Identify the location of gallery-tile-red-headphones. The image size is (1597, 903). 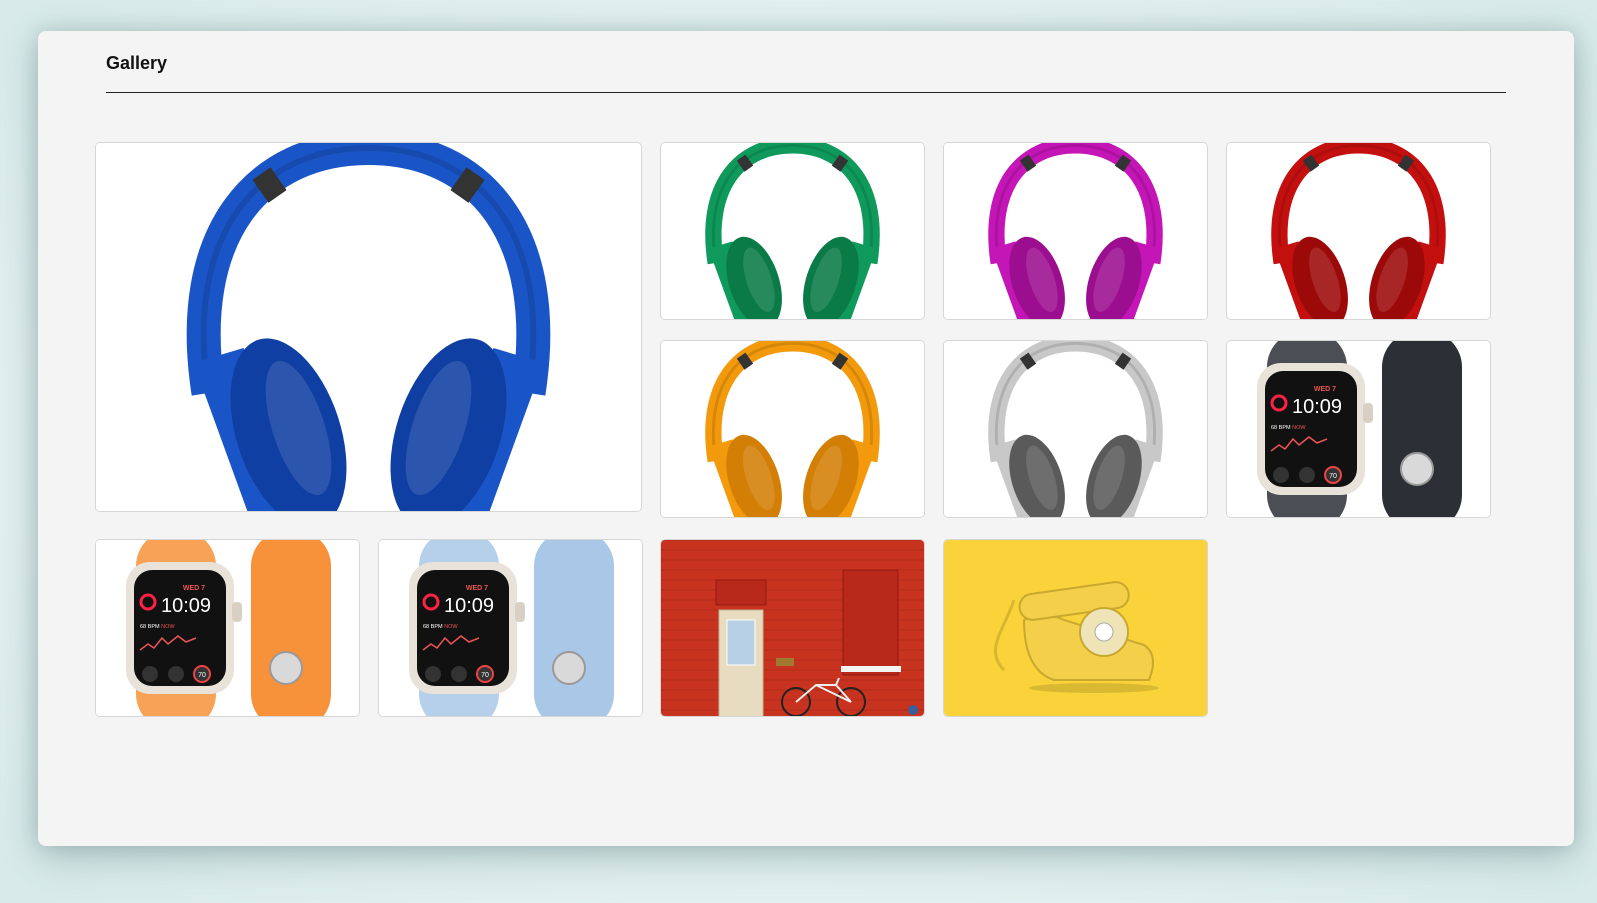
(1358, 231).